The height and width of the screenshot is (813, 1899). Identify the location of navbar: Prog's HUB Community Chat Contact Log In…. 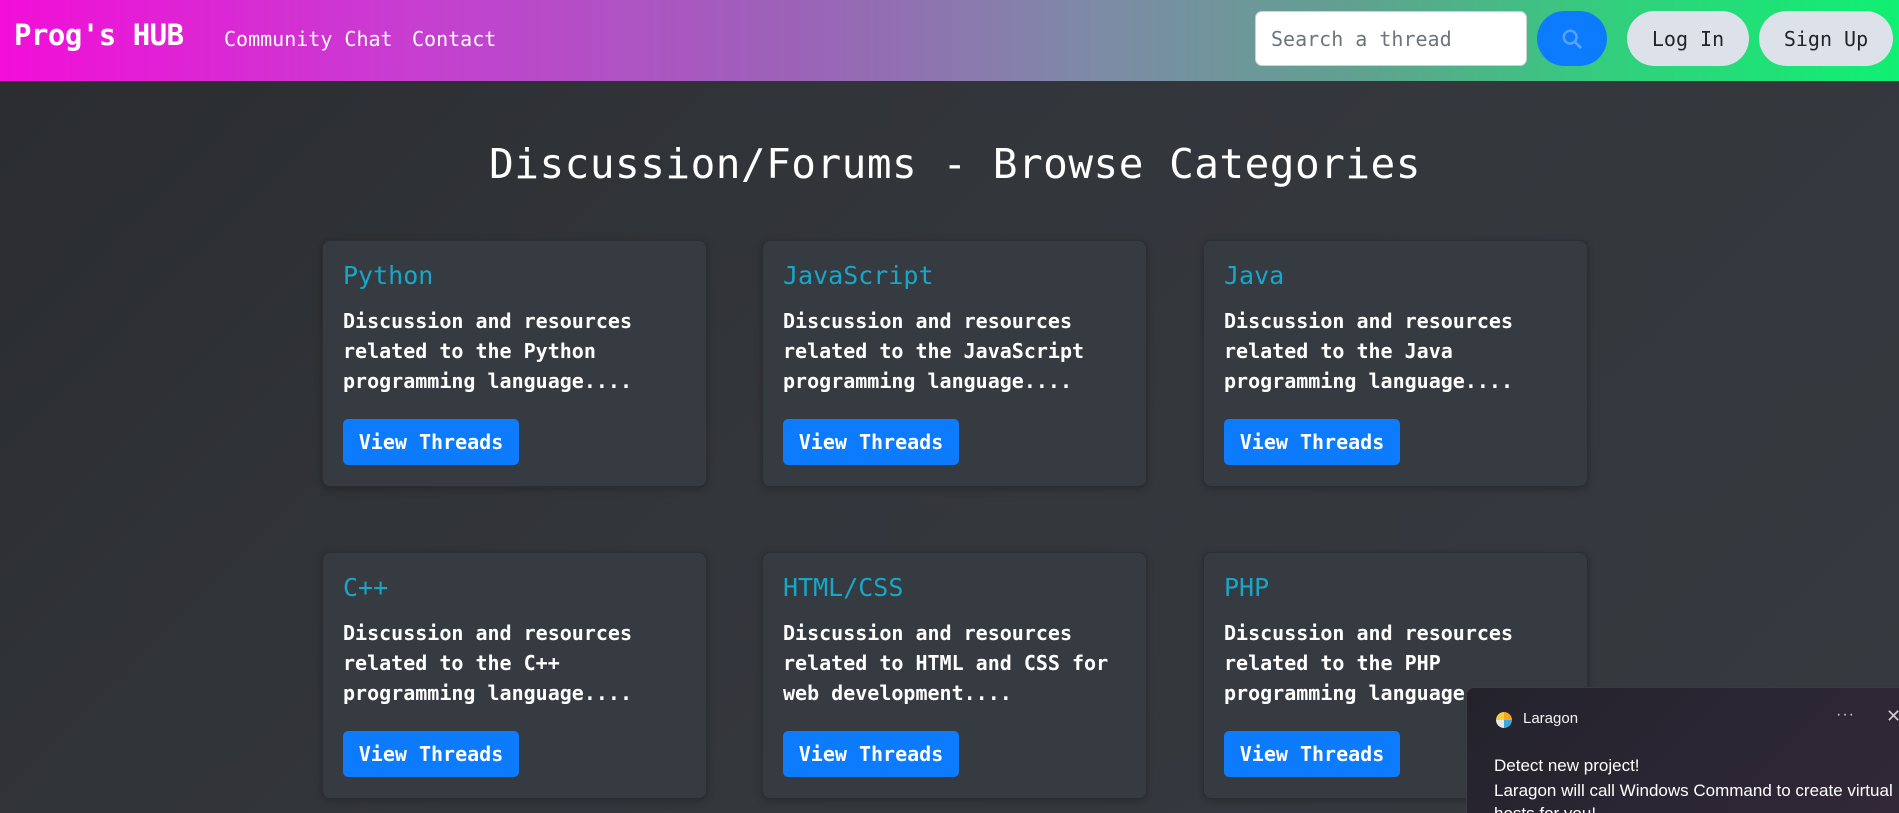
(949, 40).